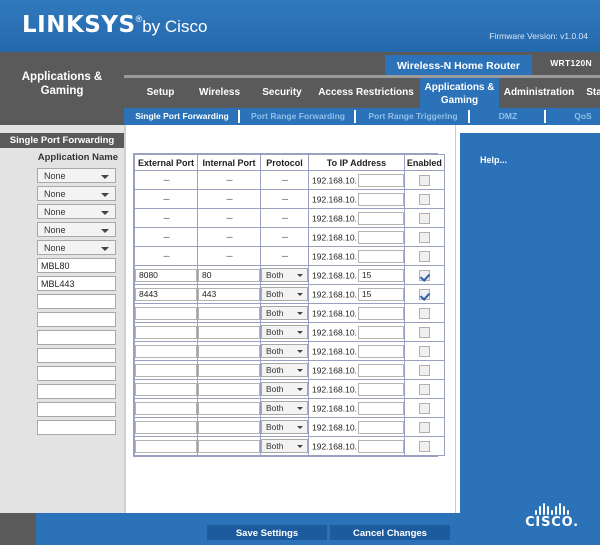 The width and height of the screenshot is (600, 545). Describe the element at coordinates (459, 93) in the screenshot. I see `tab-applications-gaming: Applications & Gaming` at that location.